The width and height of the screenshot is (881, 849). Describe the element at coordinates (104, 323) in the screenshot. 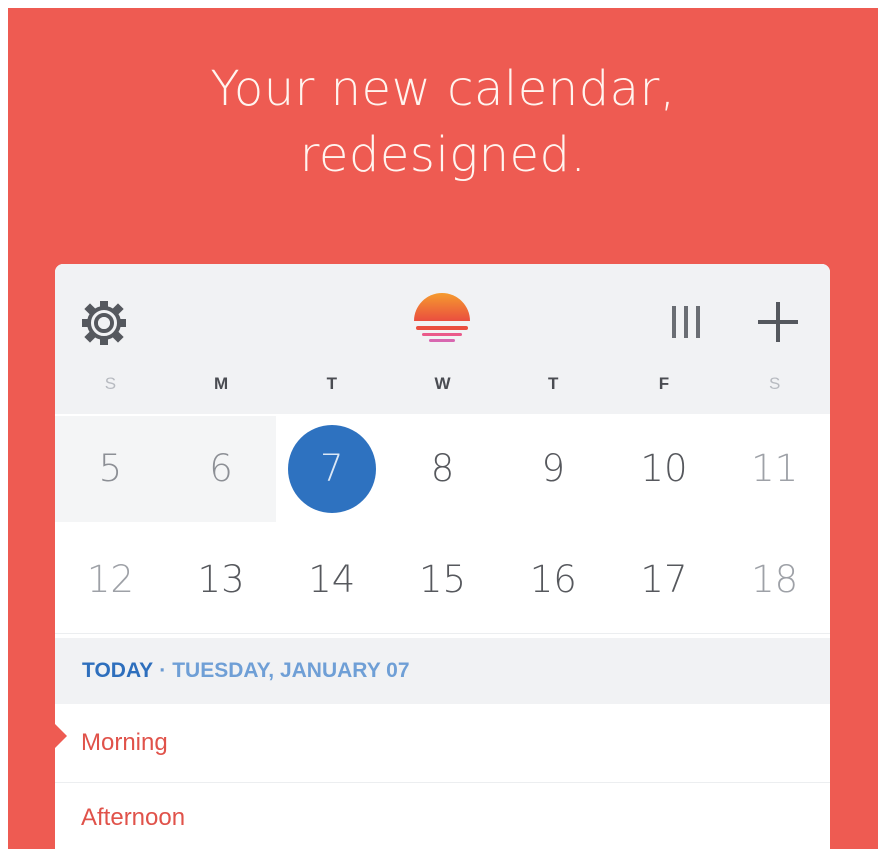

I see `gear-icon` at that location.